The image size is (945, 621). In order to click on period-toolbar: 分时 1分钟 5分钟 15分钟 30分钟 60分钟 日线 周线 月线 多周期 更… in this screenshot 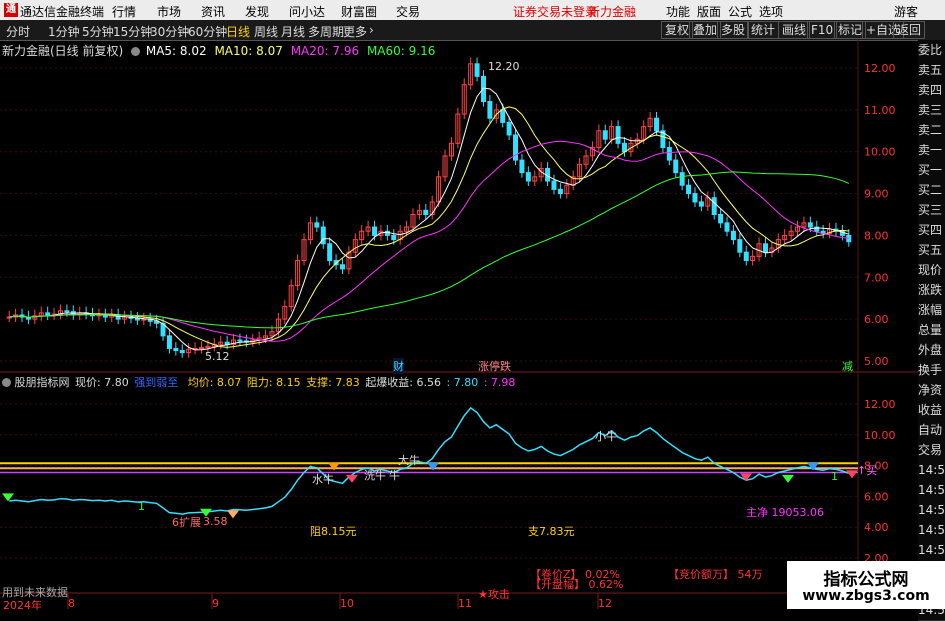, I will do `click(472, 30)`.